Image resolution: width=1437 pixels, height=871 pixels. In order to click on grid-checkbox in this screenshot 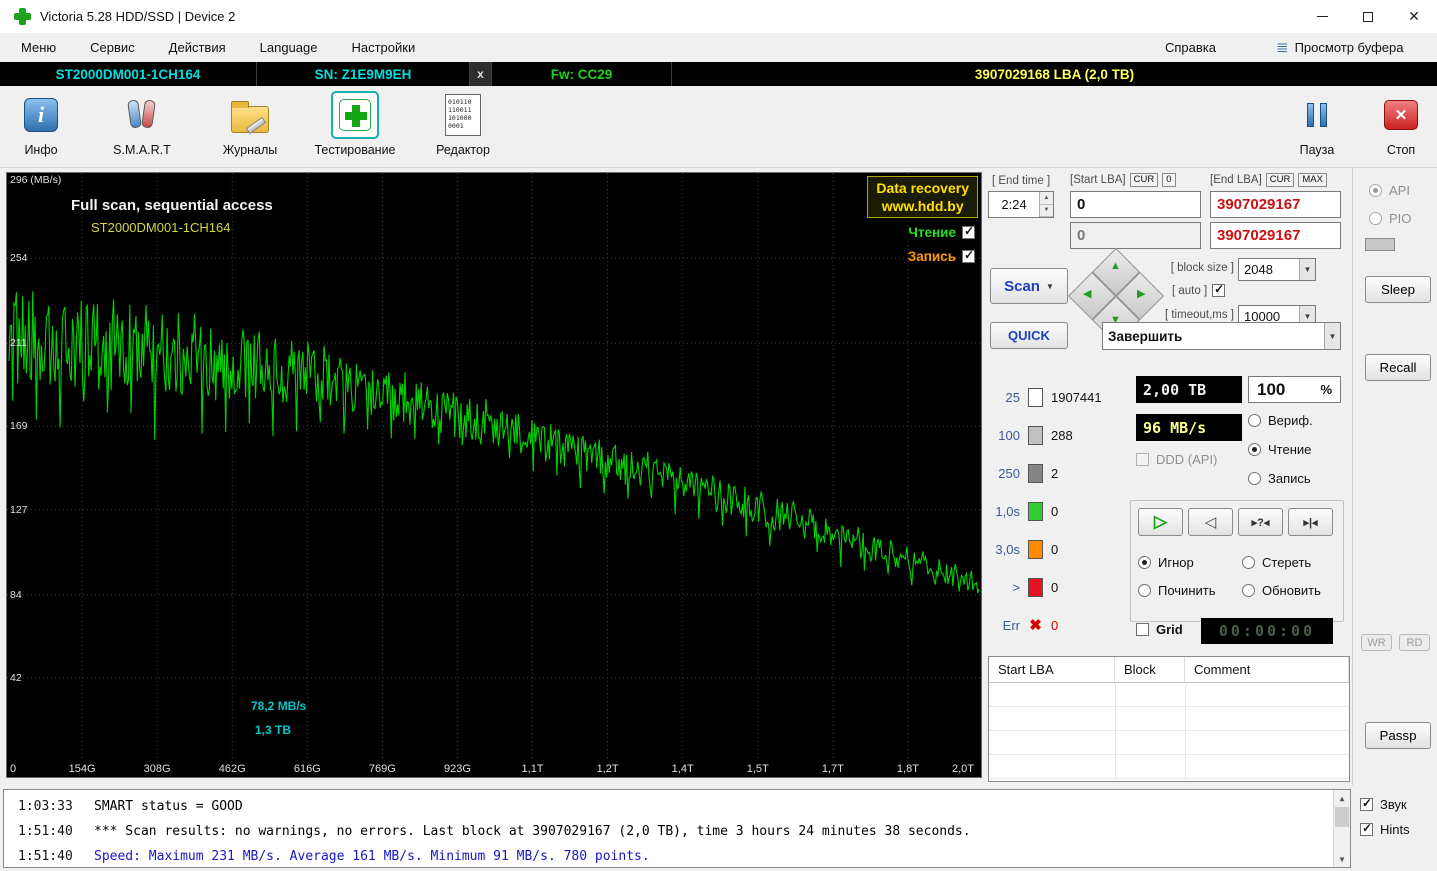, I will do `click(1142, 629)`.